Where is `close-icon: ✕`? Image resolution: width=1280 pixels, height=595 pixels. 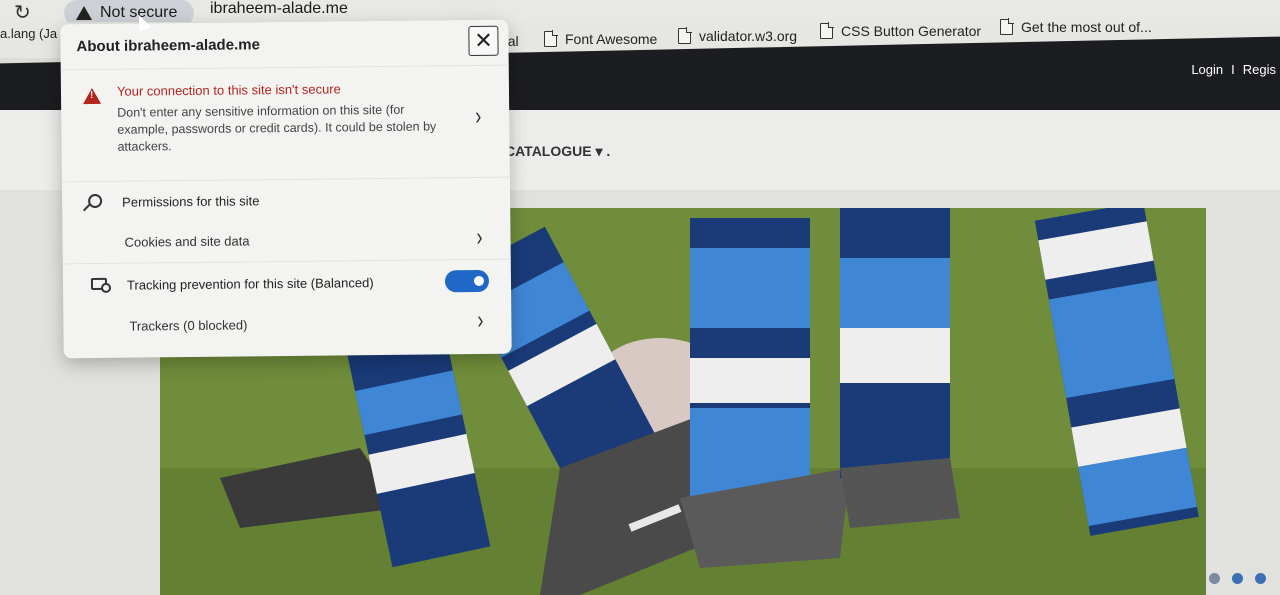
close-icon: ✕ is located at coordinates (483, 40).